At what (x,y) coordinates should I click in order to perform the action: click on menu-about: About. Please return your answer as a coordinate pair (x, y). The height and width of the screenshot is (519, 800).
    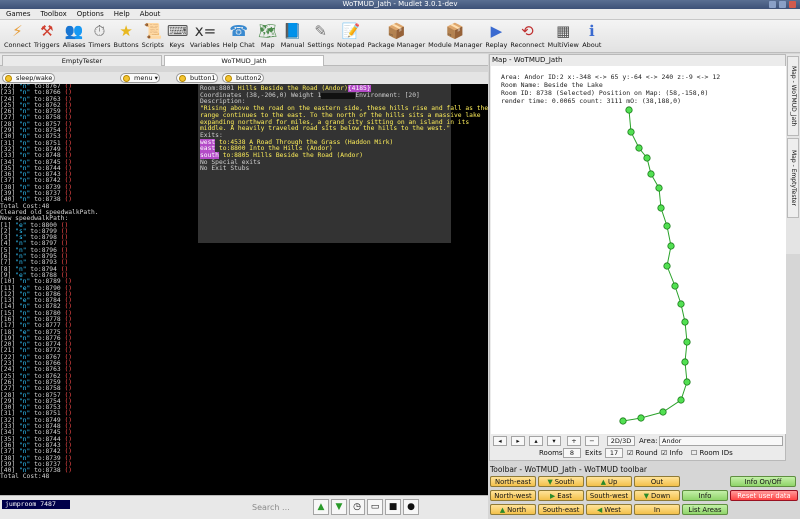
    Looking at the image, I should click on (150, 14).